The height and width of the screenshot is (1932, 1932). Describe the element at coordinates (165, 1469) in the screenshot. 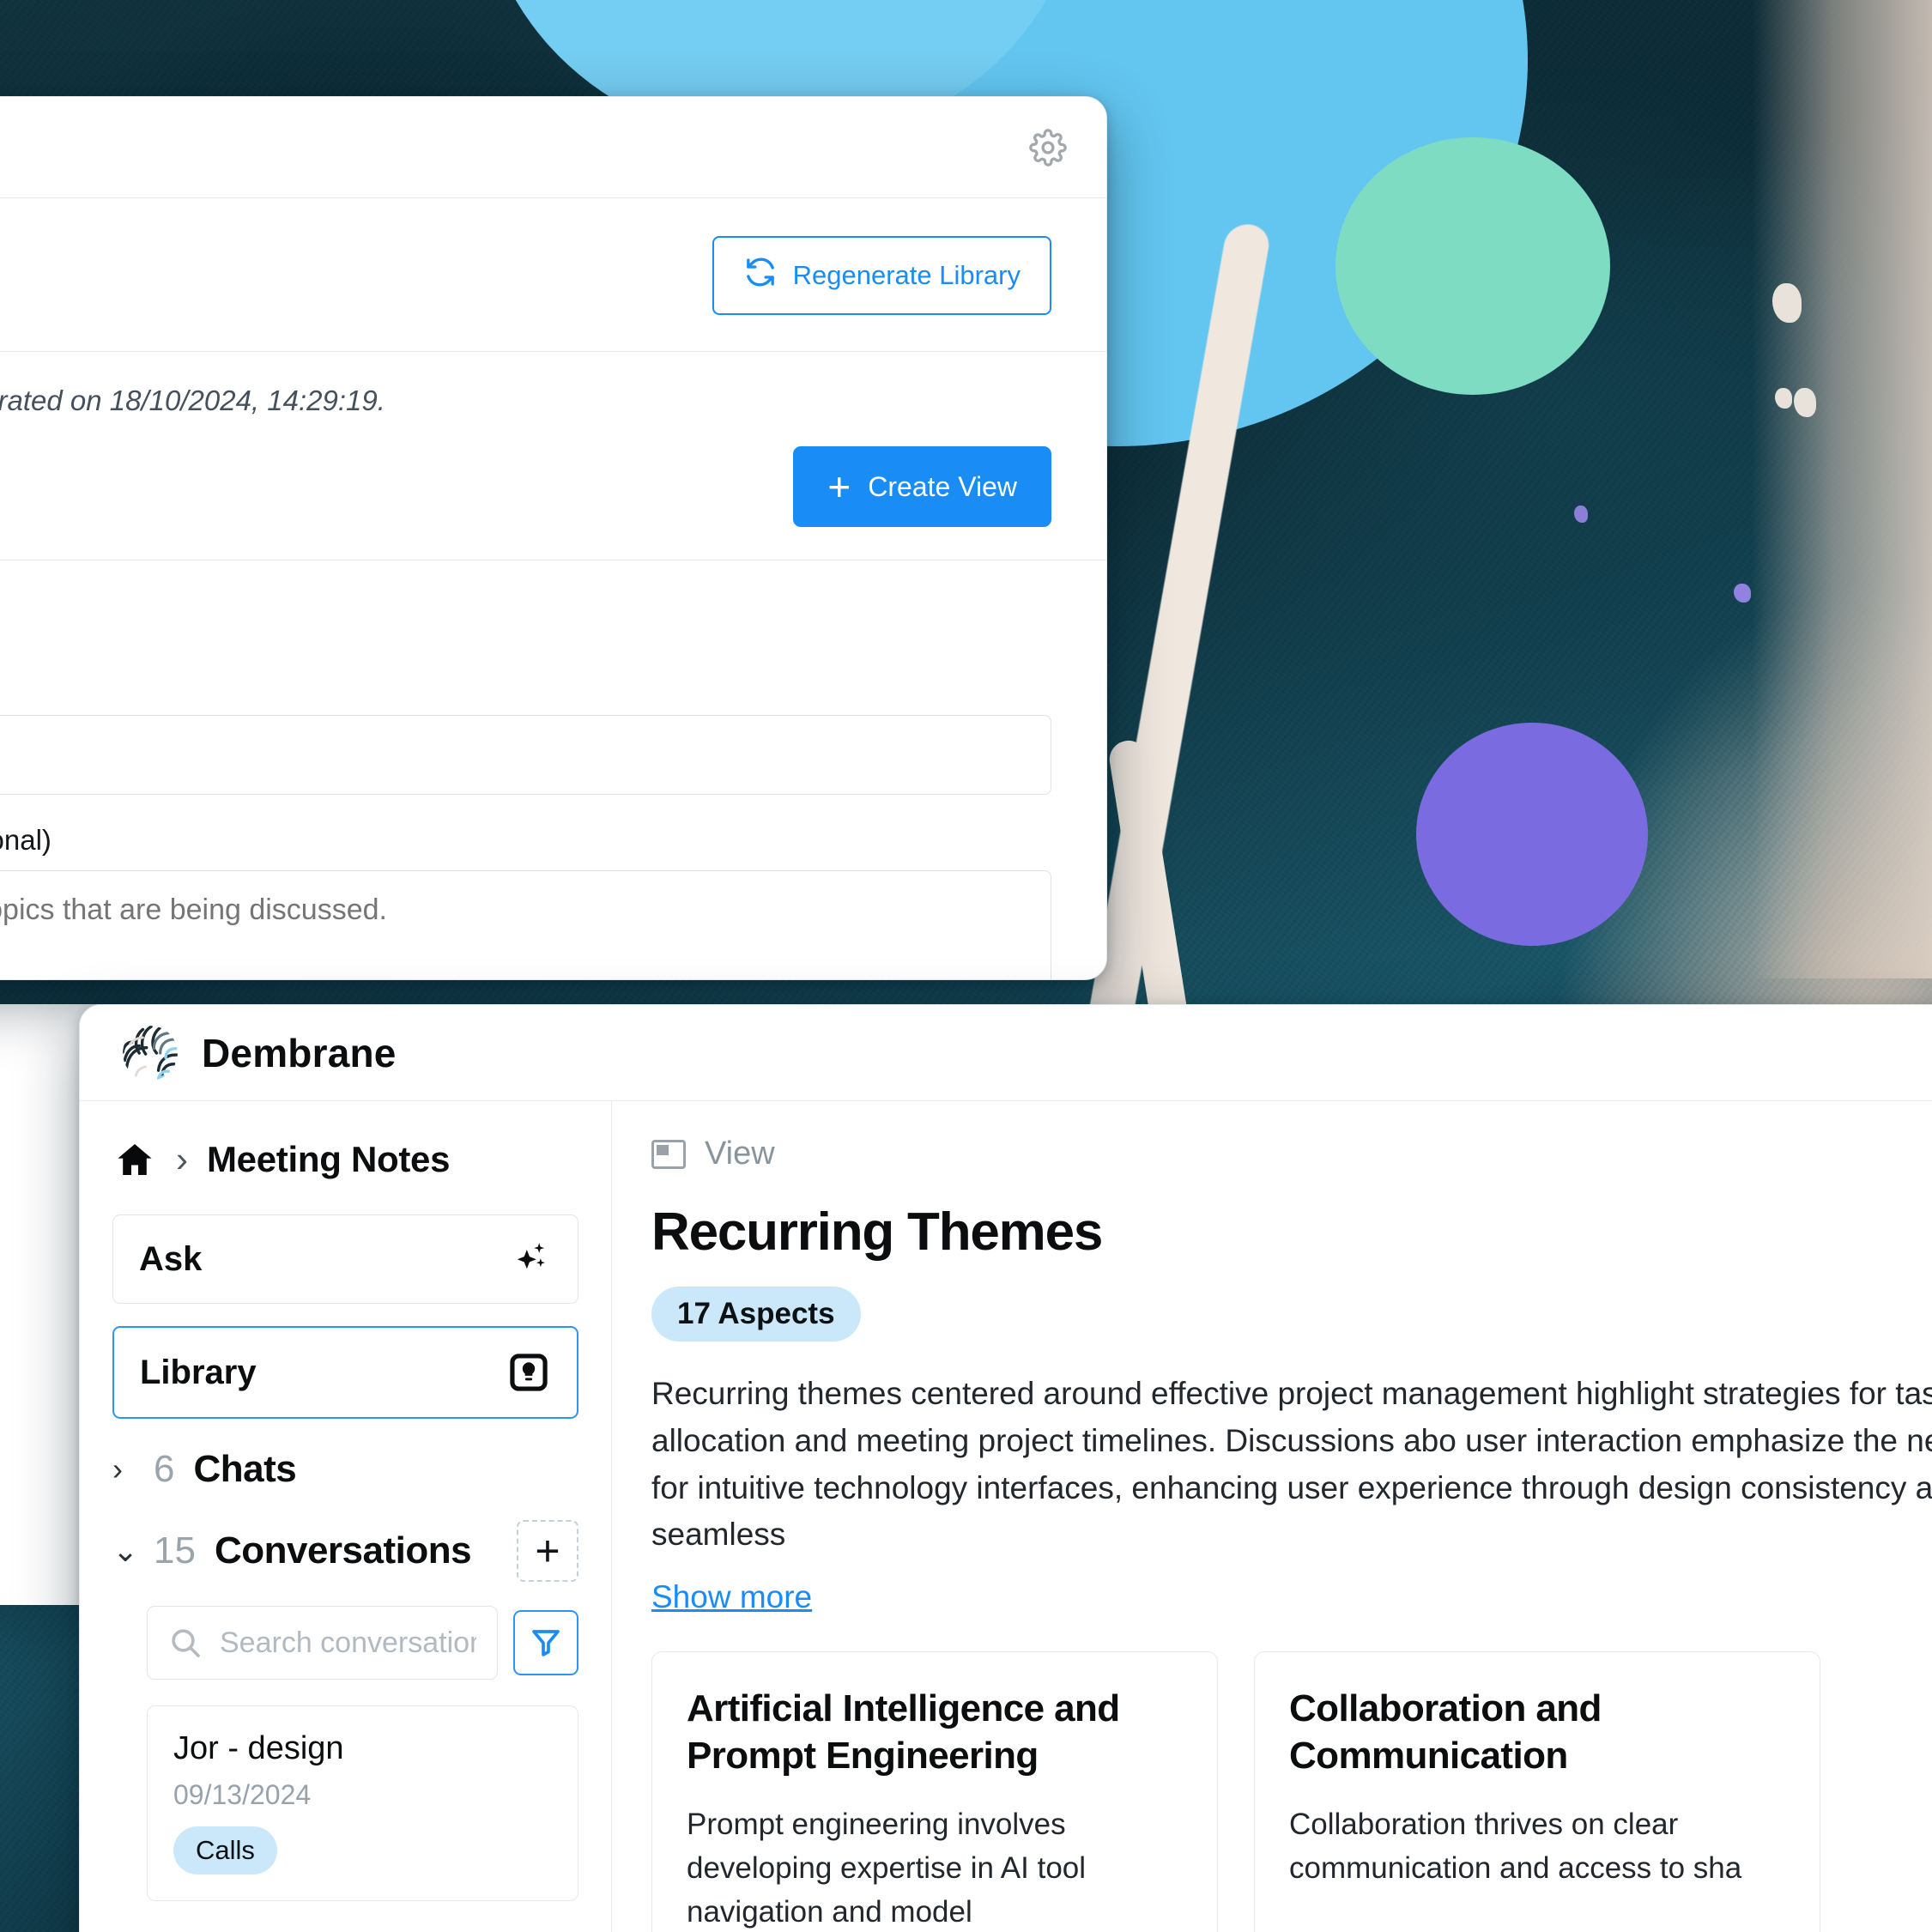

I see `chats-count: 6` at that location.